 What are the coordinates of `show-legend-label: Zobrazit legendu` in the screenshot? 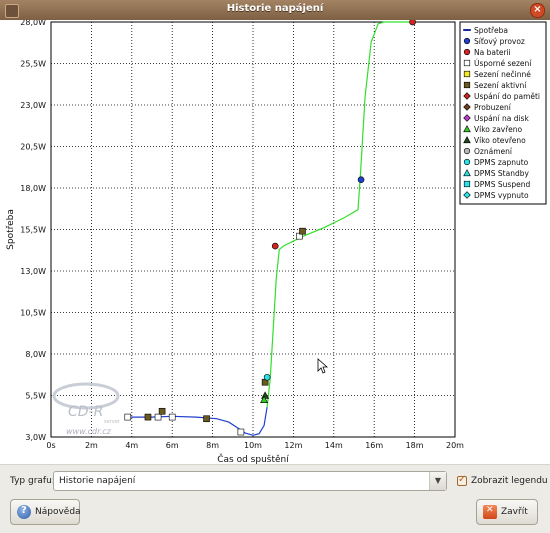 It's located at (509, 481).